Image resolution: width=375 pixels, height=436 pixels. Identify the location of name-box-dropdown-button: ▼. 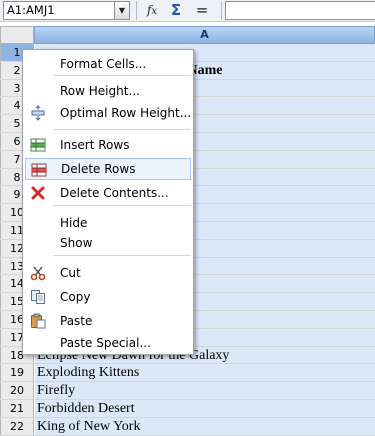
(122, 10).